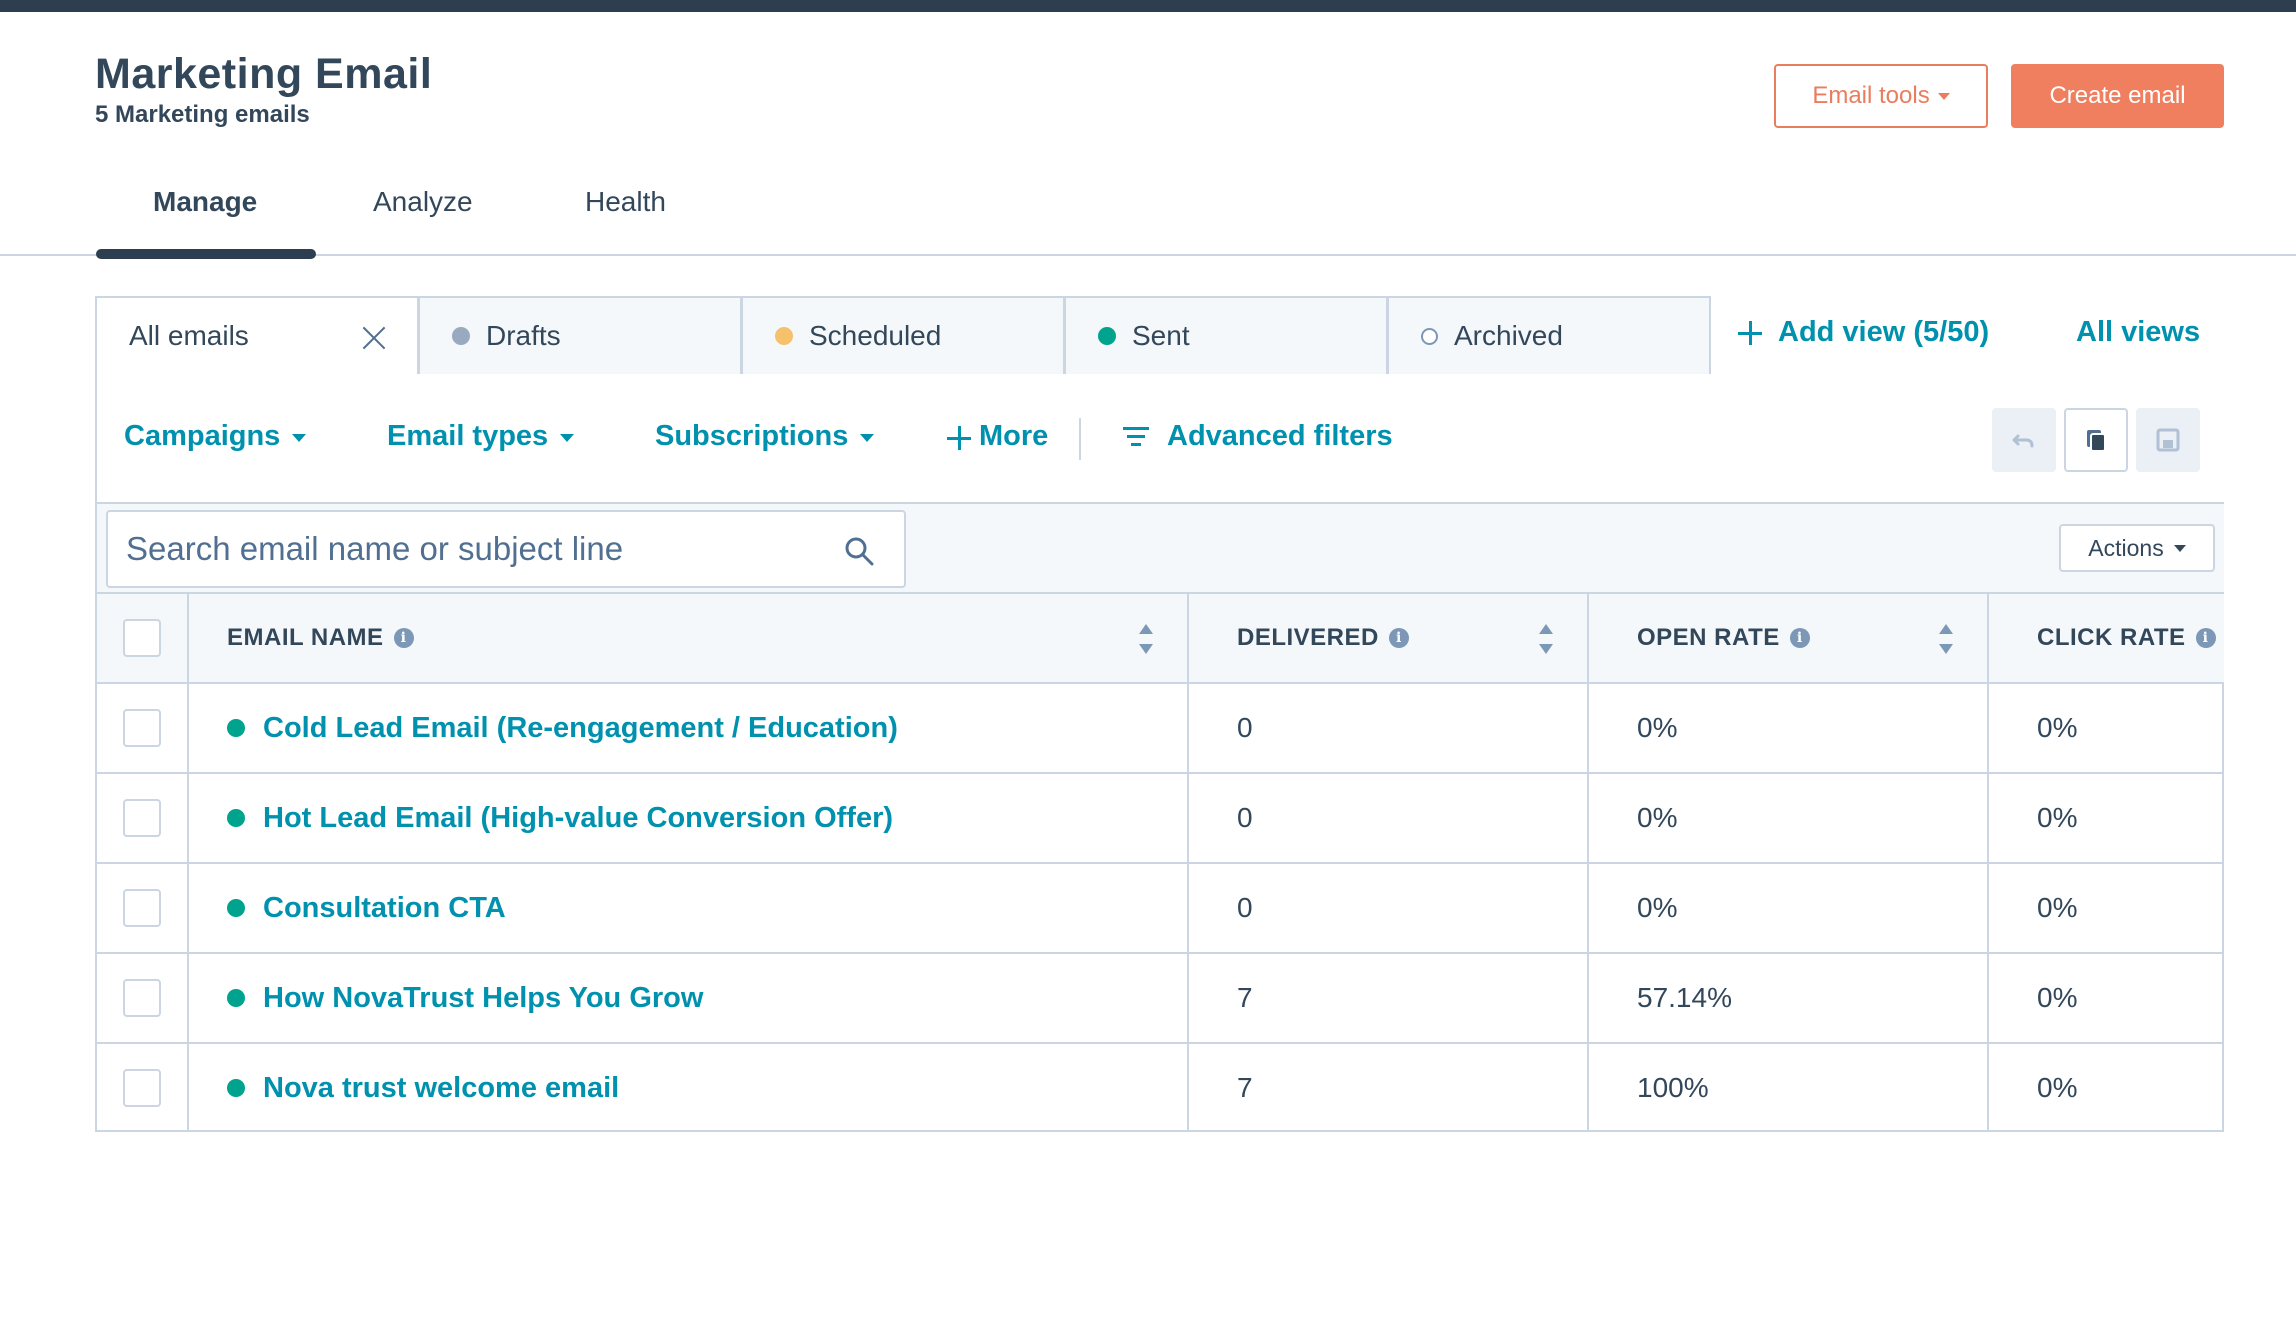 The height and width of the screenshot is (1324, 2296). I want to click on subscriptions-filter: Subscriptions, so click(765, 436).